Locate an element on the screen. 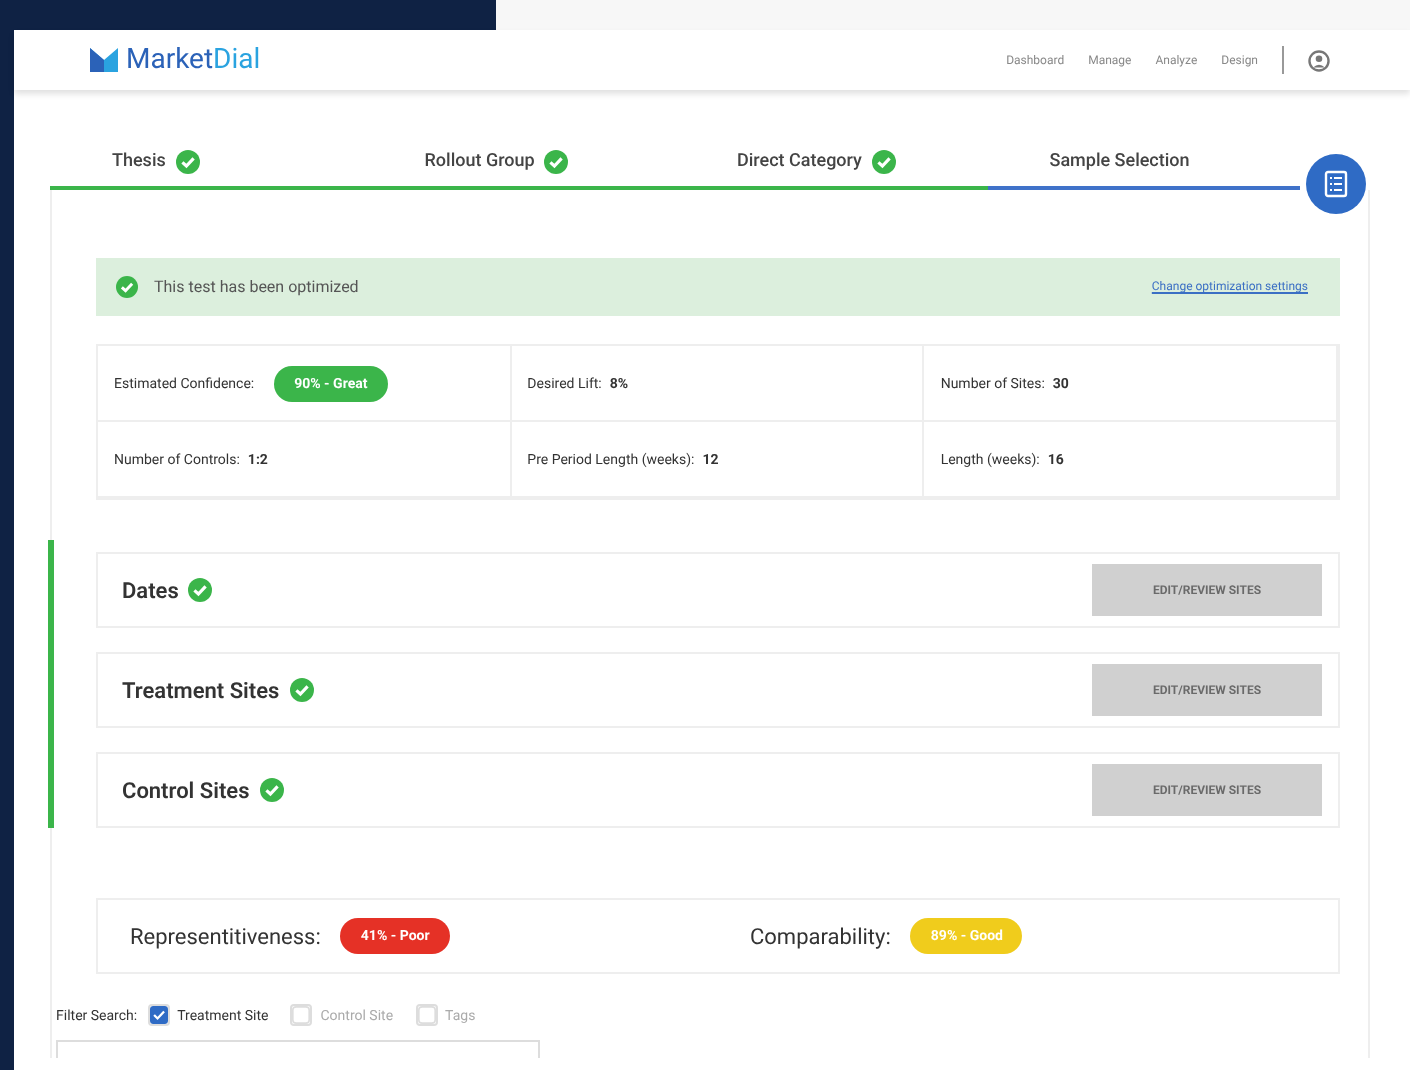  checklist-button is located at coordinates (1336, 184).